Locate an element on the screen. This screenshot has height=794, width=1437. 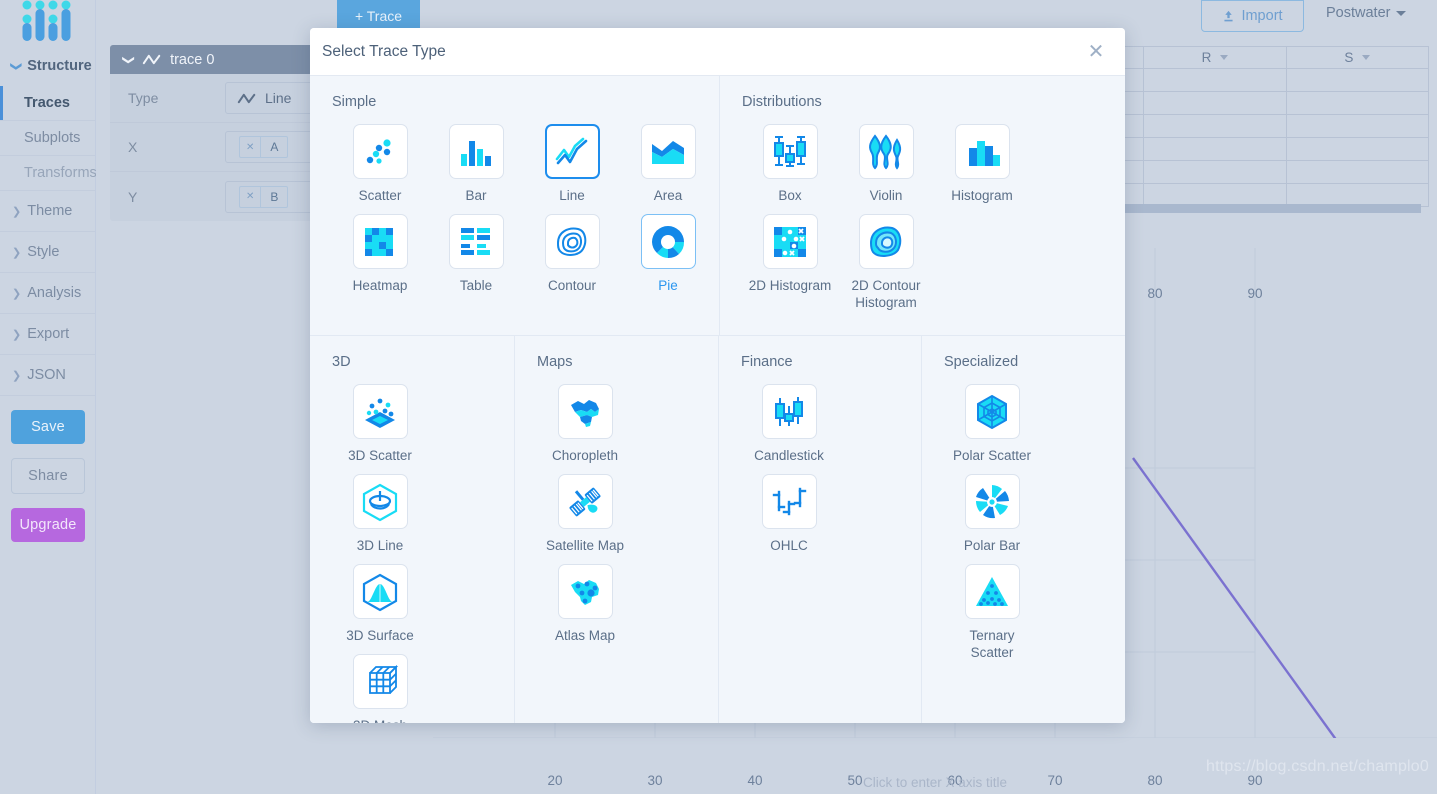
trace-type-tile-label: OHLC is located at coordinates (789, 545).